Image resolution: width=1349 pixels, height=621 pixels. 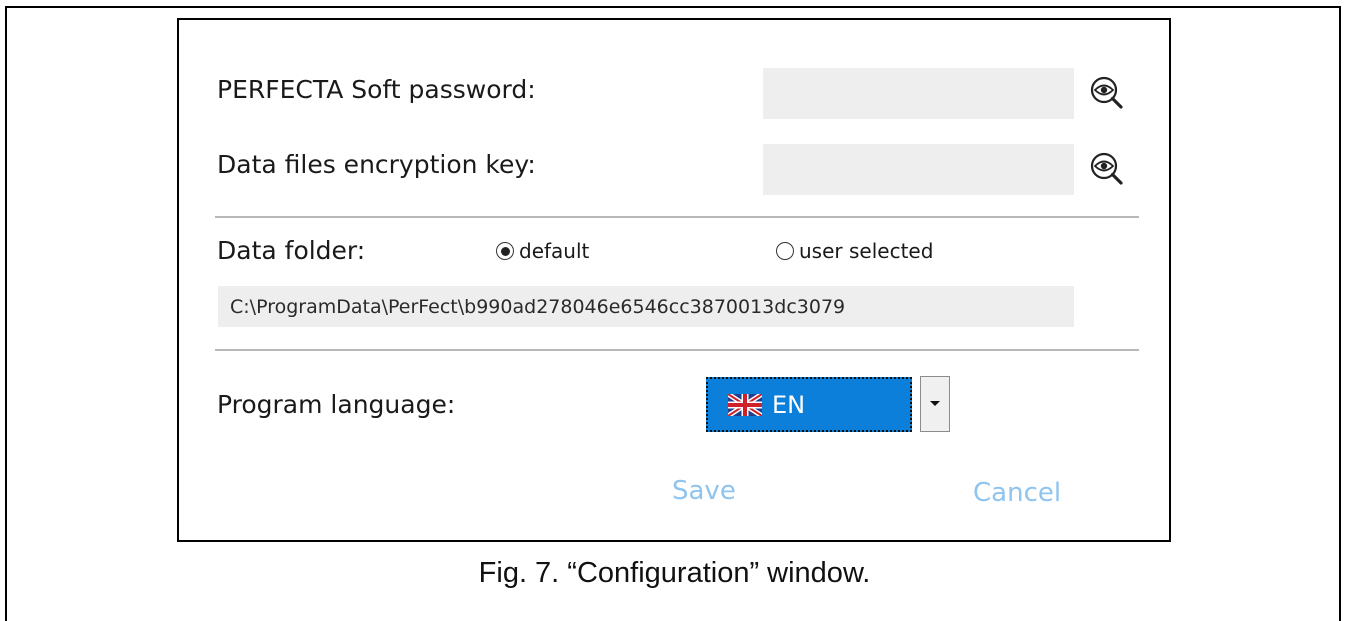 What do you see at coordinates (866, 251) in the screenshot?
I see `radio-user-selected-label: user selected` at bounding box center [866, 251].